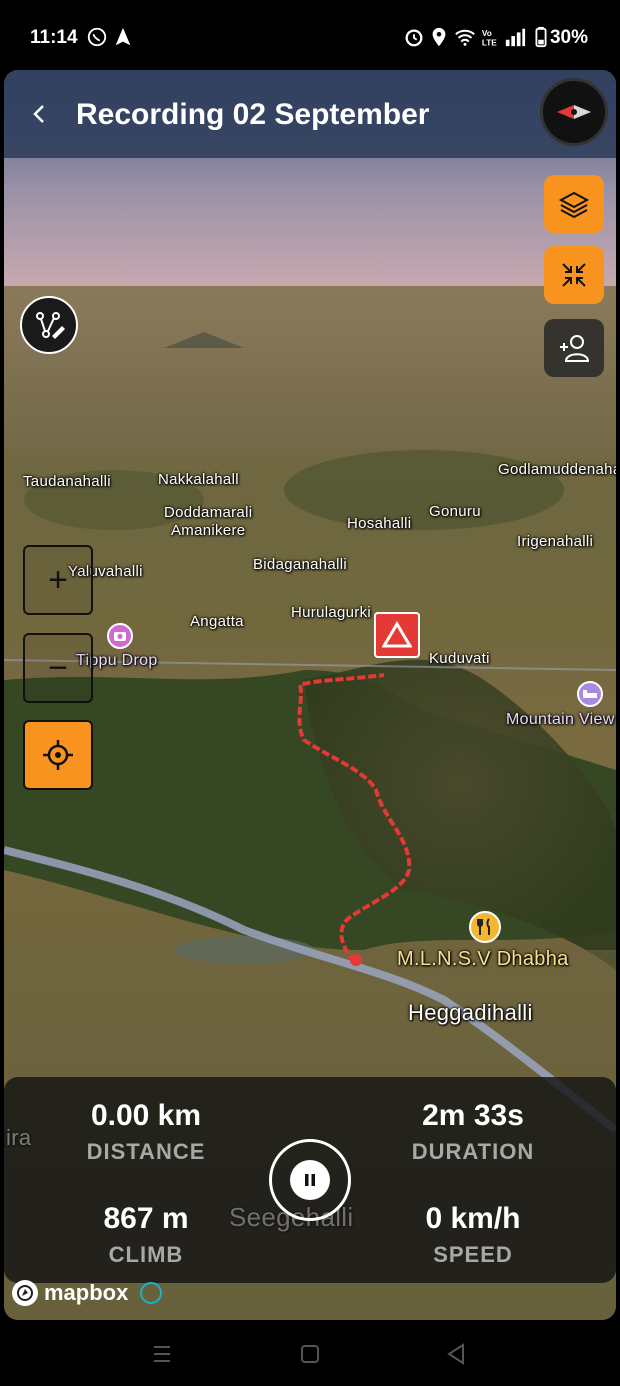 This screenshot has height=1386, width=620. I want to click on back-triangle-icon, so click(456, 1354).